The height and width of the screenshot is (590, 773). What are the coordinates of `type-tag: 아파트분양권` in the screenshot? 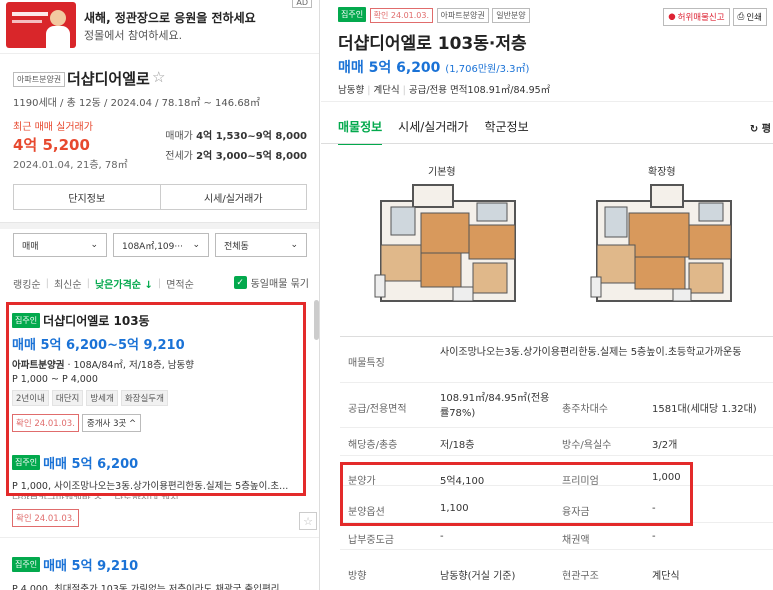 It's located at (462, 15).